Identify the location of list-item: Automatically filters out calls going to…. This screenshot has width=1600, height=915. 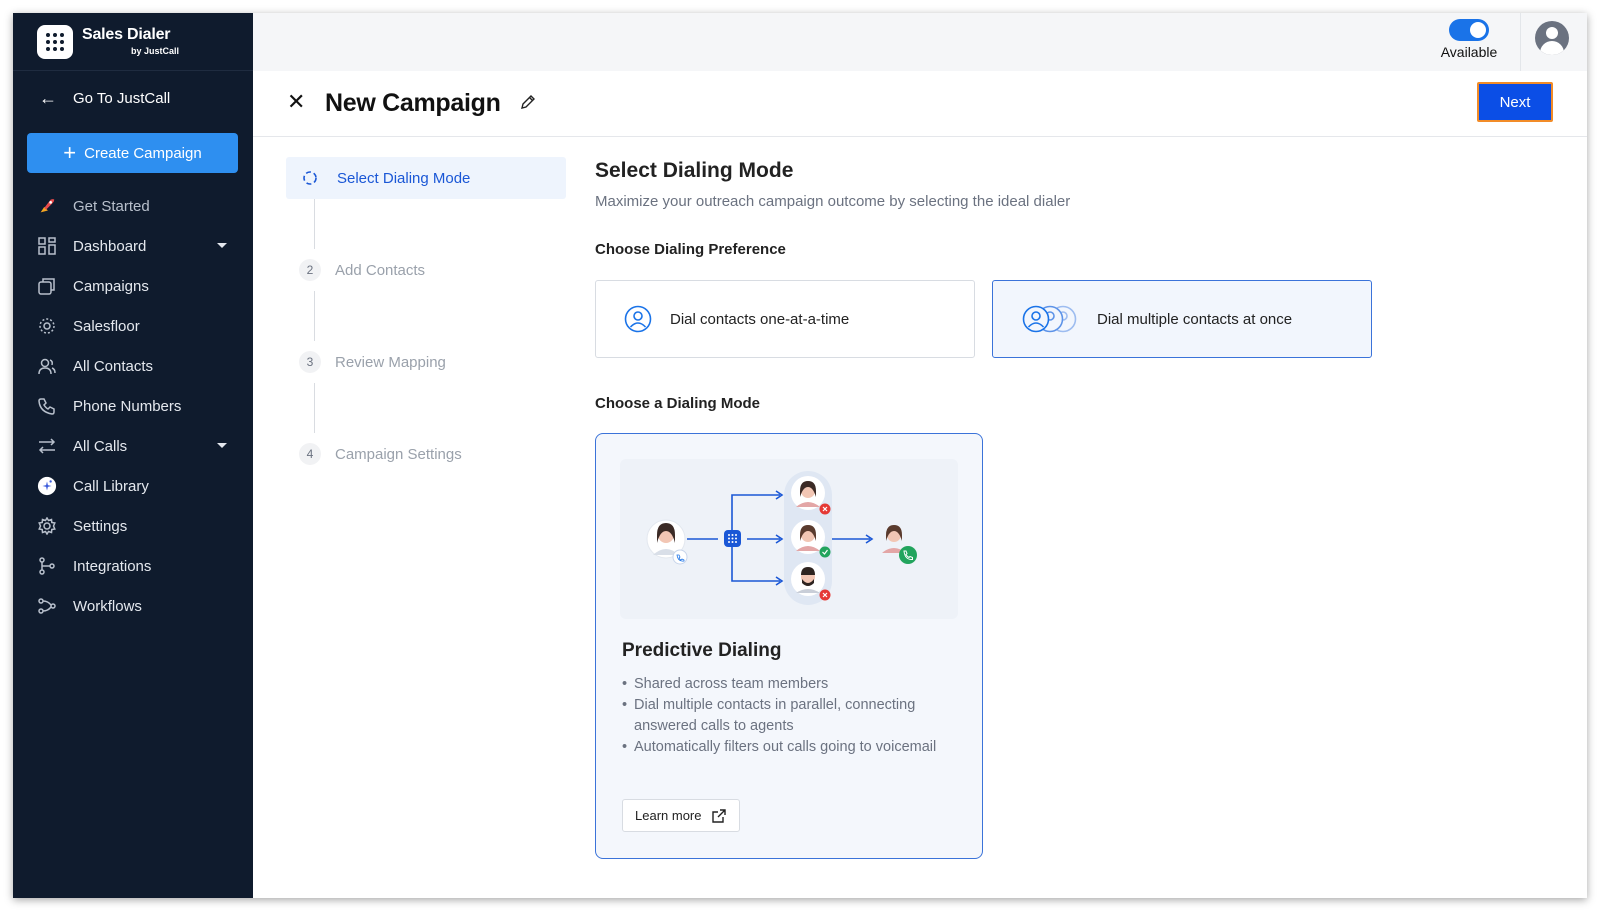
(792, 747).